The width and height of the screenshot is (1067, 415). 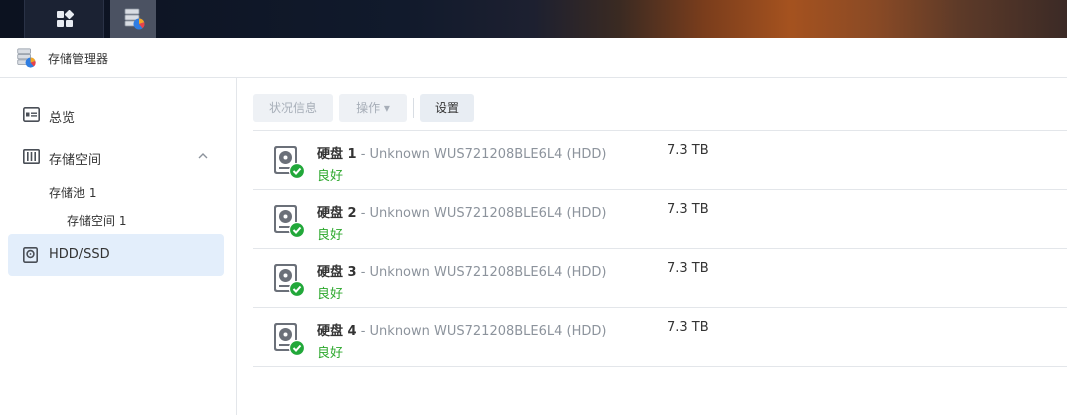 What do you see at coordinates (413, 108) in the screenshot?
I see `toolbar-divider` at bounding box center [413, 108].